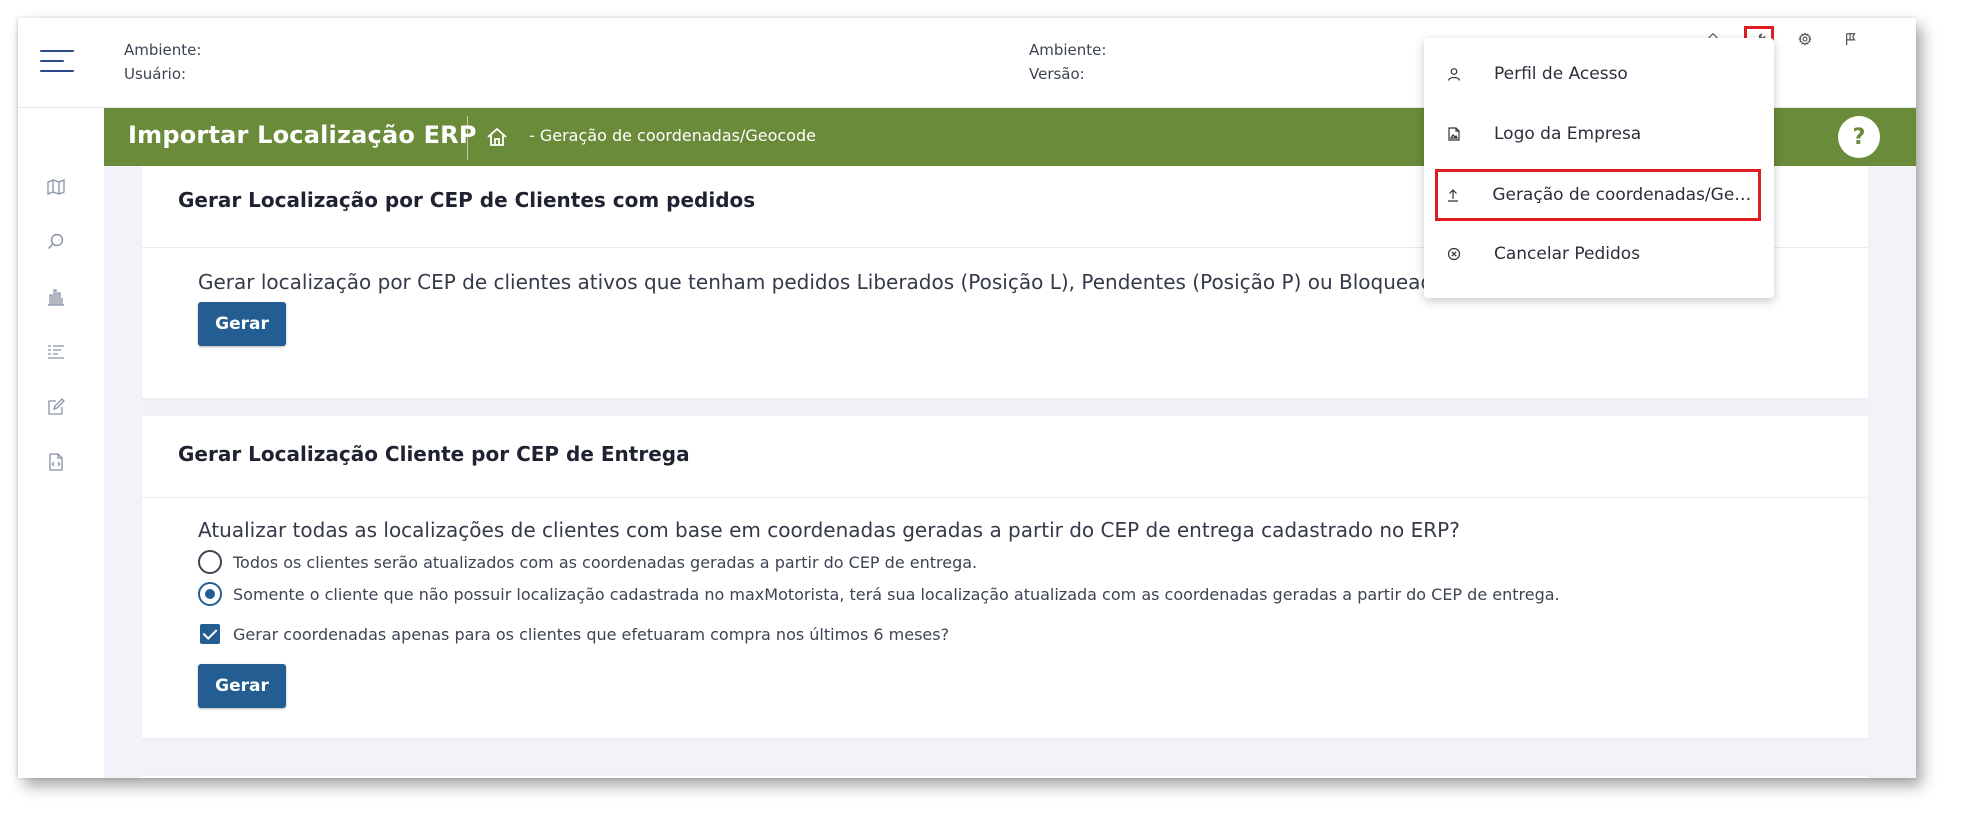 The width and height of the screenshot is (1965, 827). What do you see at coordinates (1068, 50) in the screenshot?
I see `ambiente-label-right: Ambiente:` at bounding box center [1068, 50].